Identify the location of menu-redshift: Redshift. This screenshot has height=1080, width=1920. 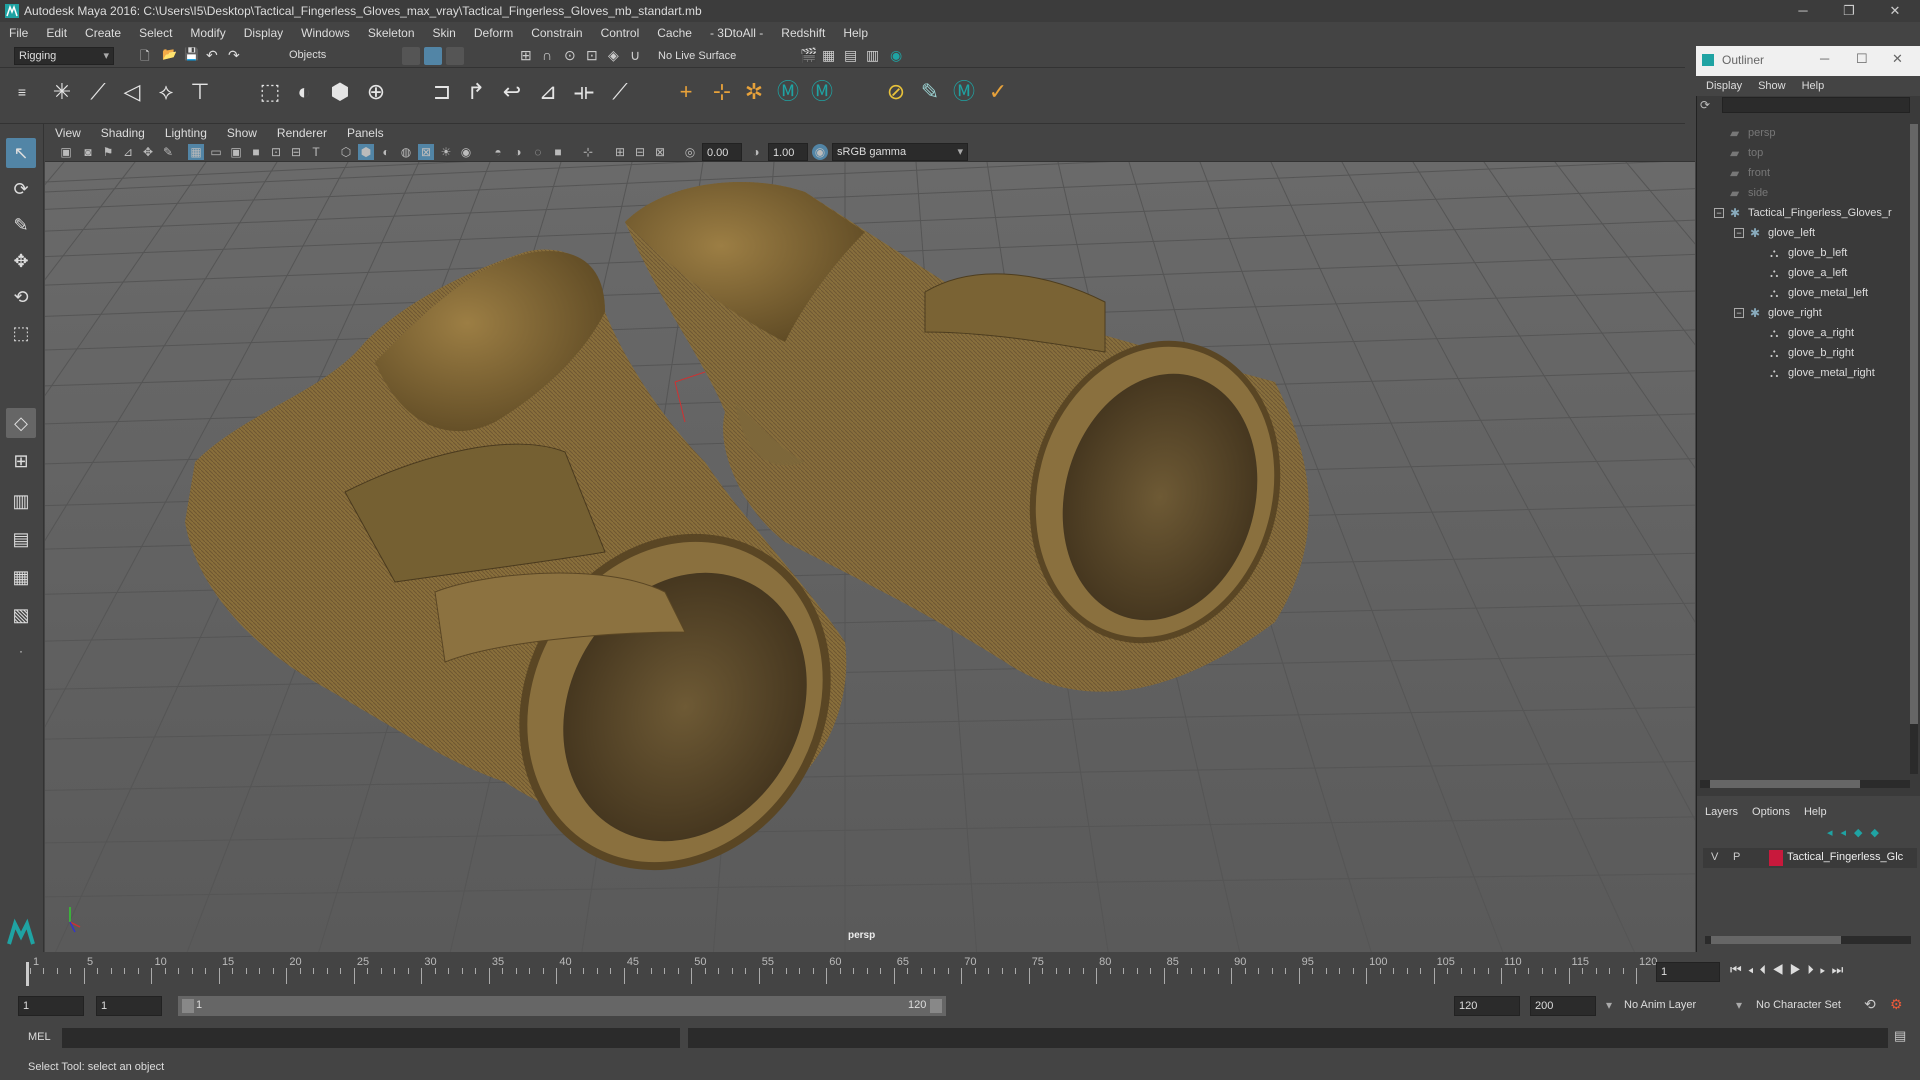
(803, 33).